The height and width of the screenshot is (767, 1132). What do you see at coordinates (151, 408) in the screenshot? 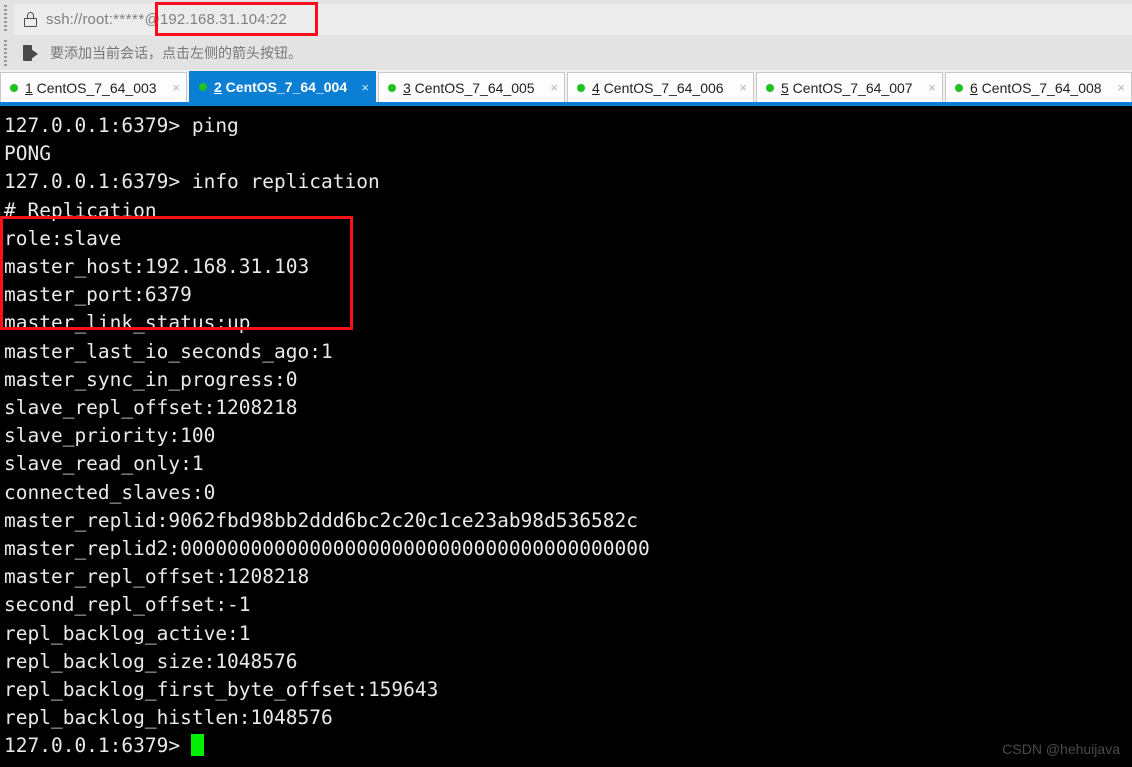
I see `terminal-line: slave_repl_offset:1208218` at bounding box center [151, 408].